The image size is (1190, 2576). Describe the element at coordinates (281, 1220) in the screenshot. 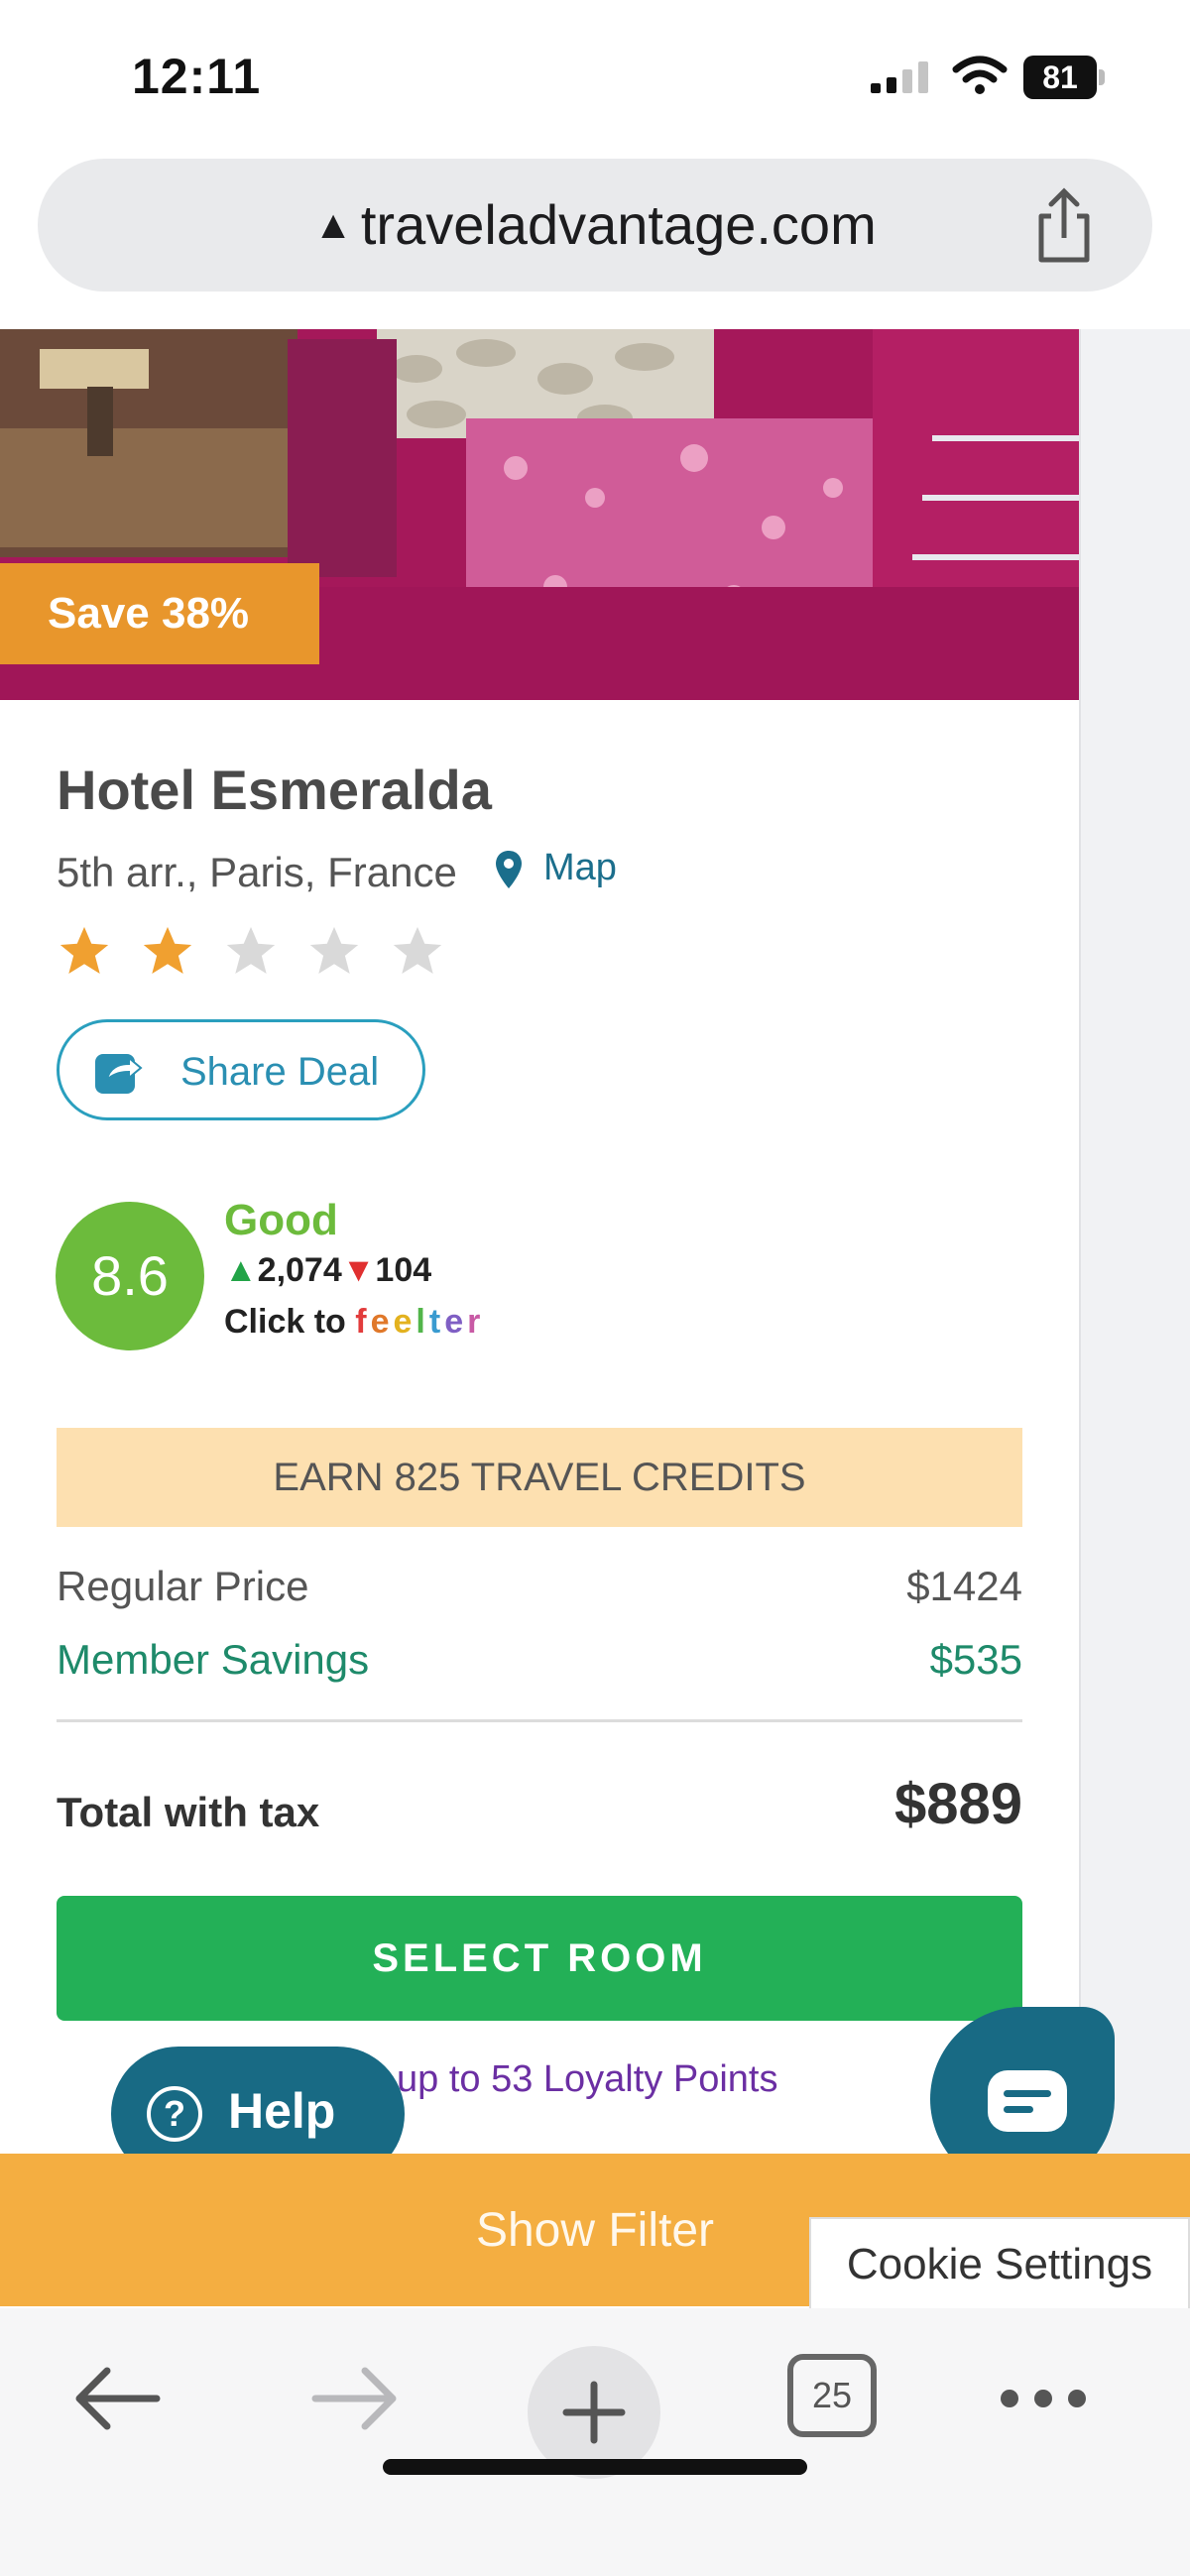

I see `review-score-word: Good` at that location.